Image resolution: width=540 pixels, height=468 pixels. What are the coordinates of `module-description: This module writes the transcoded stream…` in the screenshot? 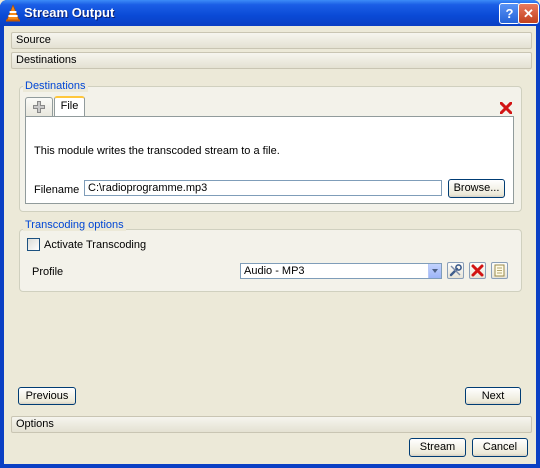 It's located at (157, 151).